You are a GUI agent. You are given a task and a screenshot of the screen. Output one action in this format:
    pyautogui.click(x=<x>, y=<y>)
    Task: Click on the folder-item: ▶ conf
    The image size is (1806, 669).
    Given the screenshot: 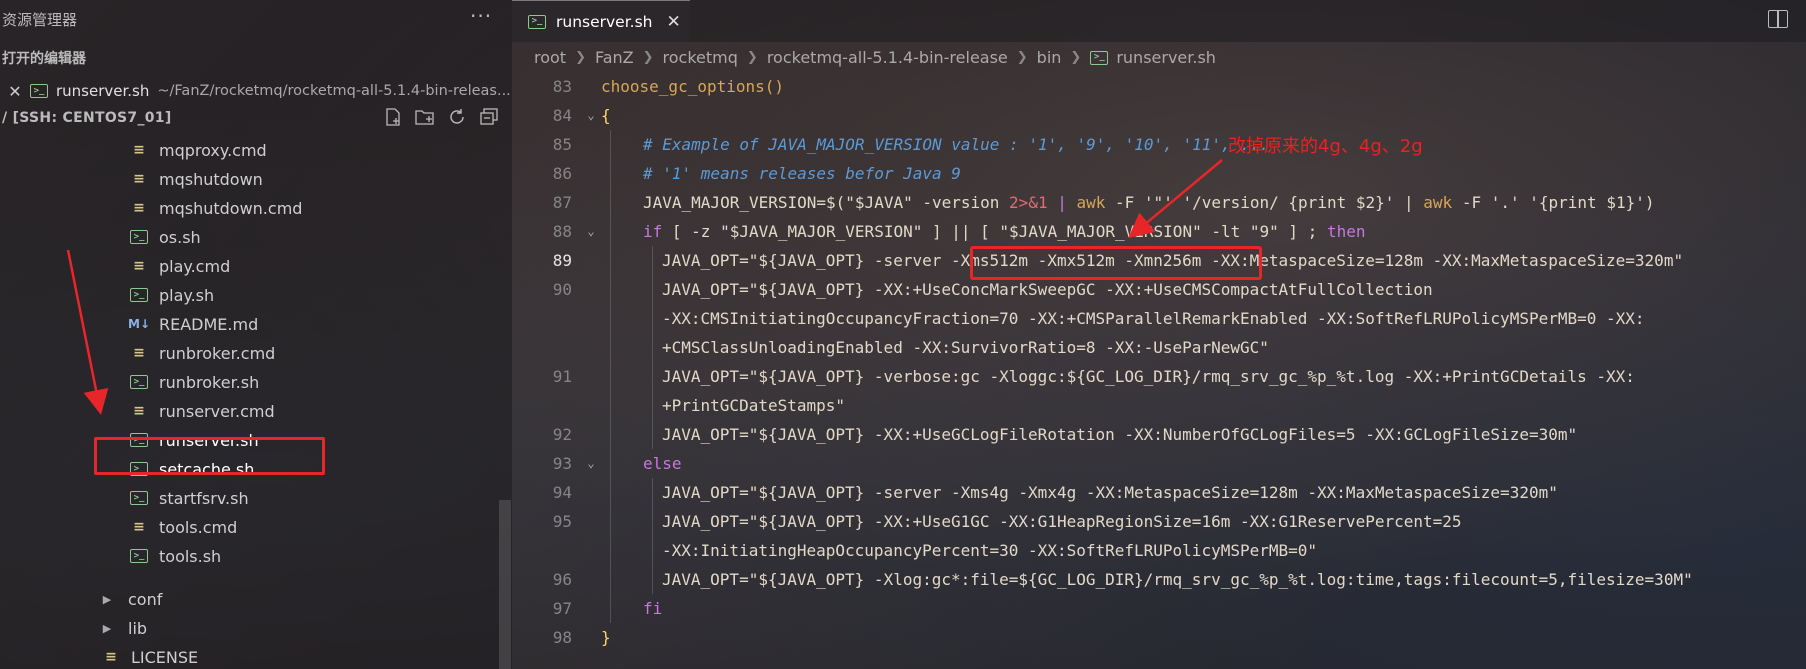 What is the action you would take?
    pyautogui.click(x=131, y=599)
    